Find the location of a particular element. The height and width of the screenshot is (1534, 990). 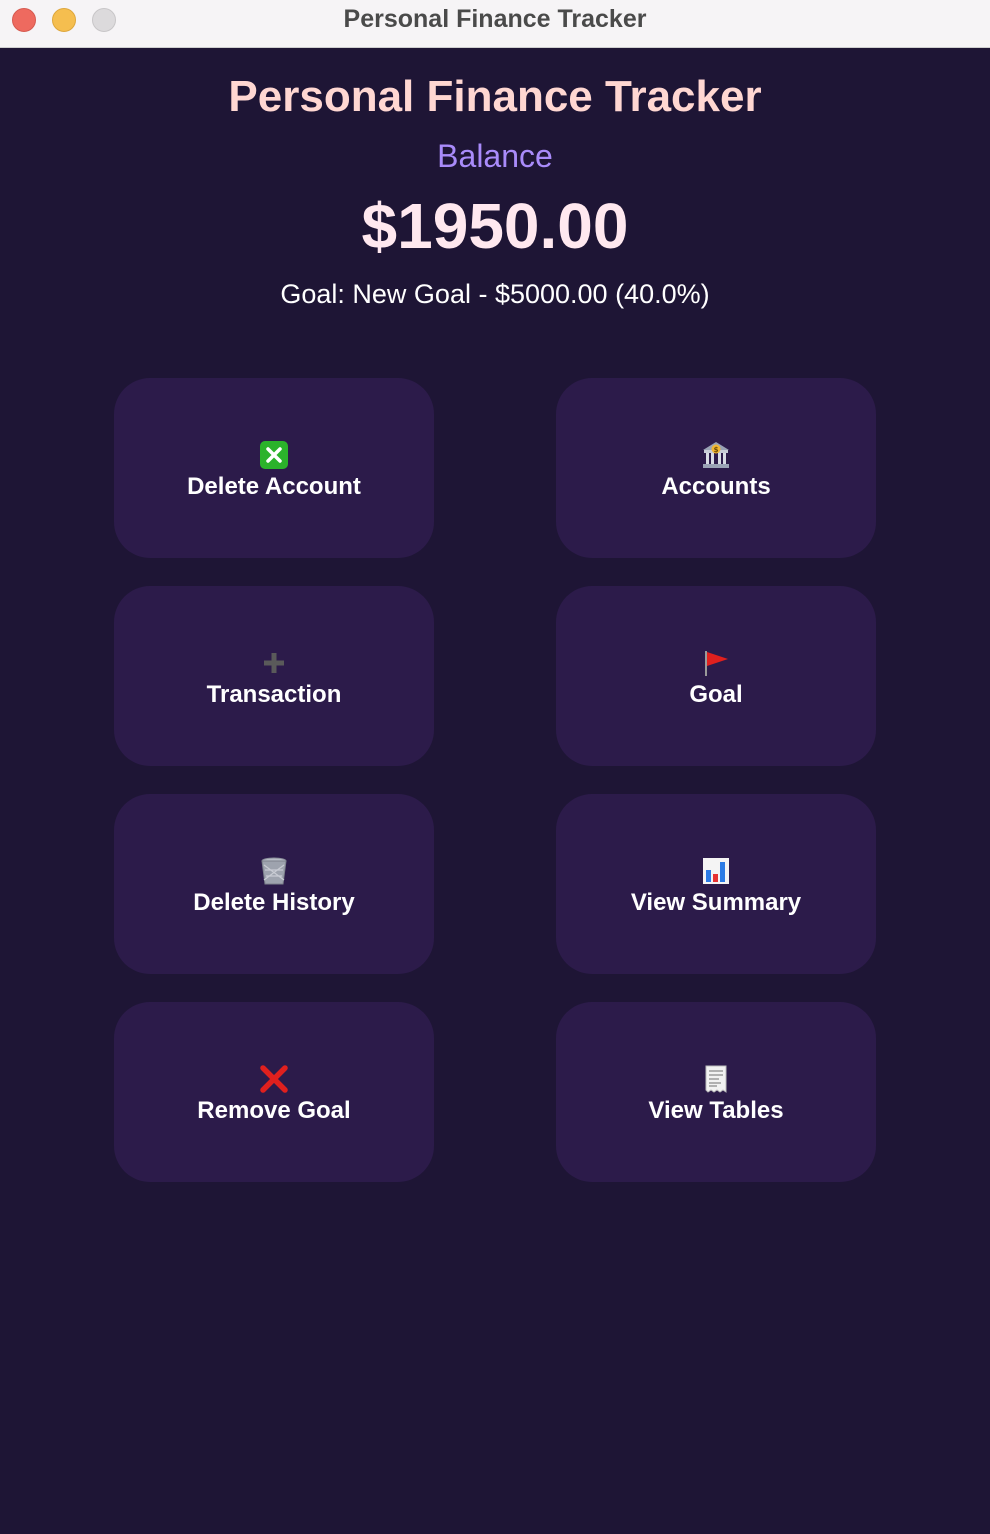

remove-goal-label: Remove Goal is located at coordinates (274, 1110).